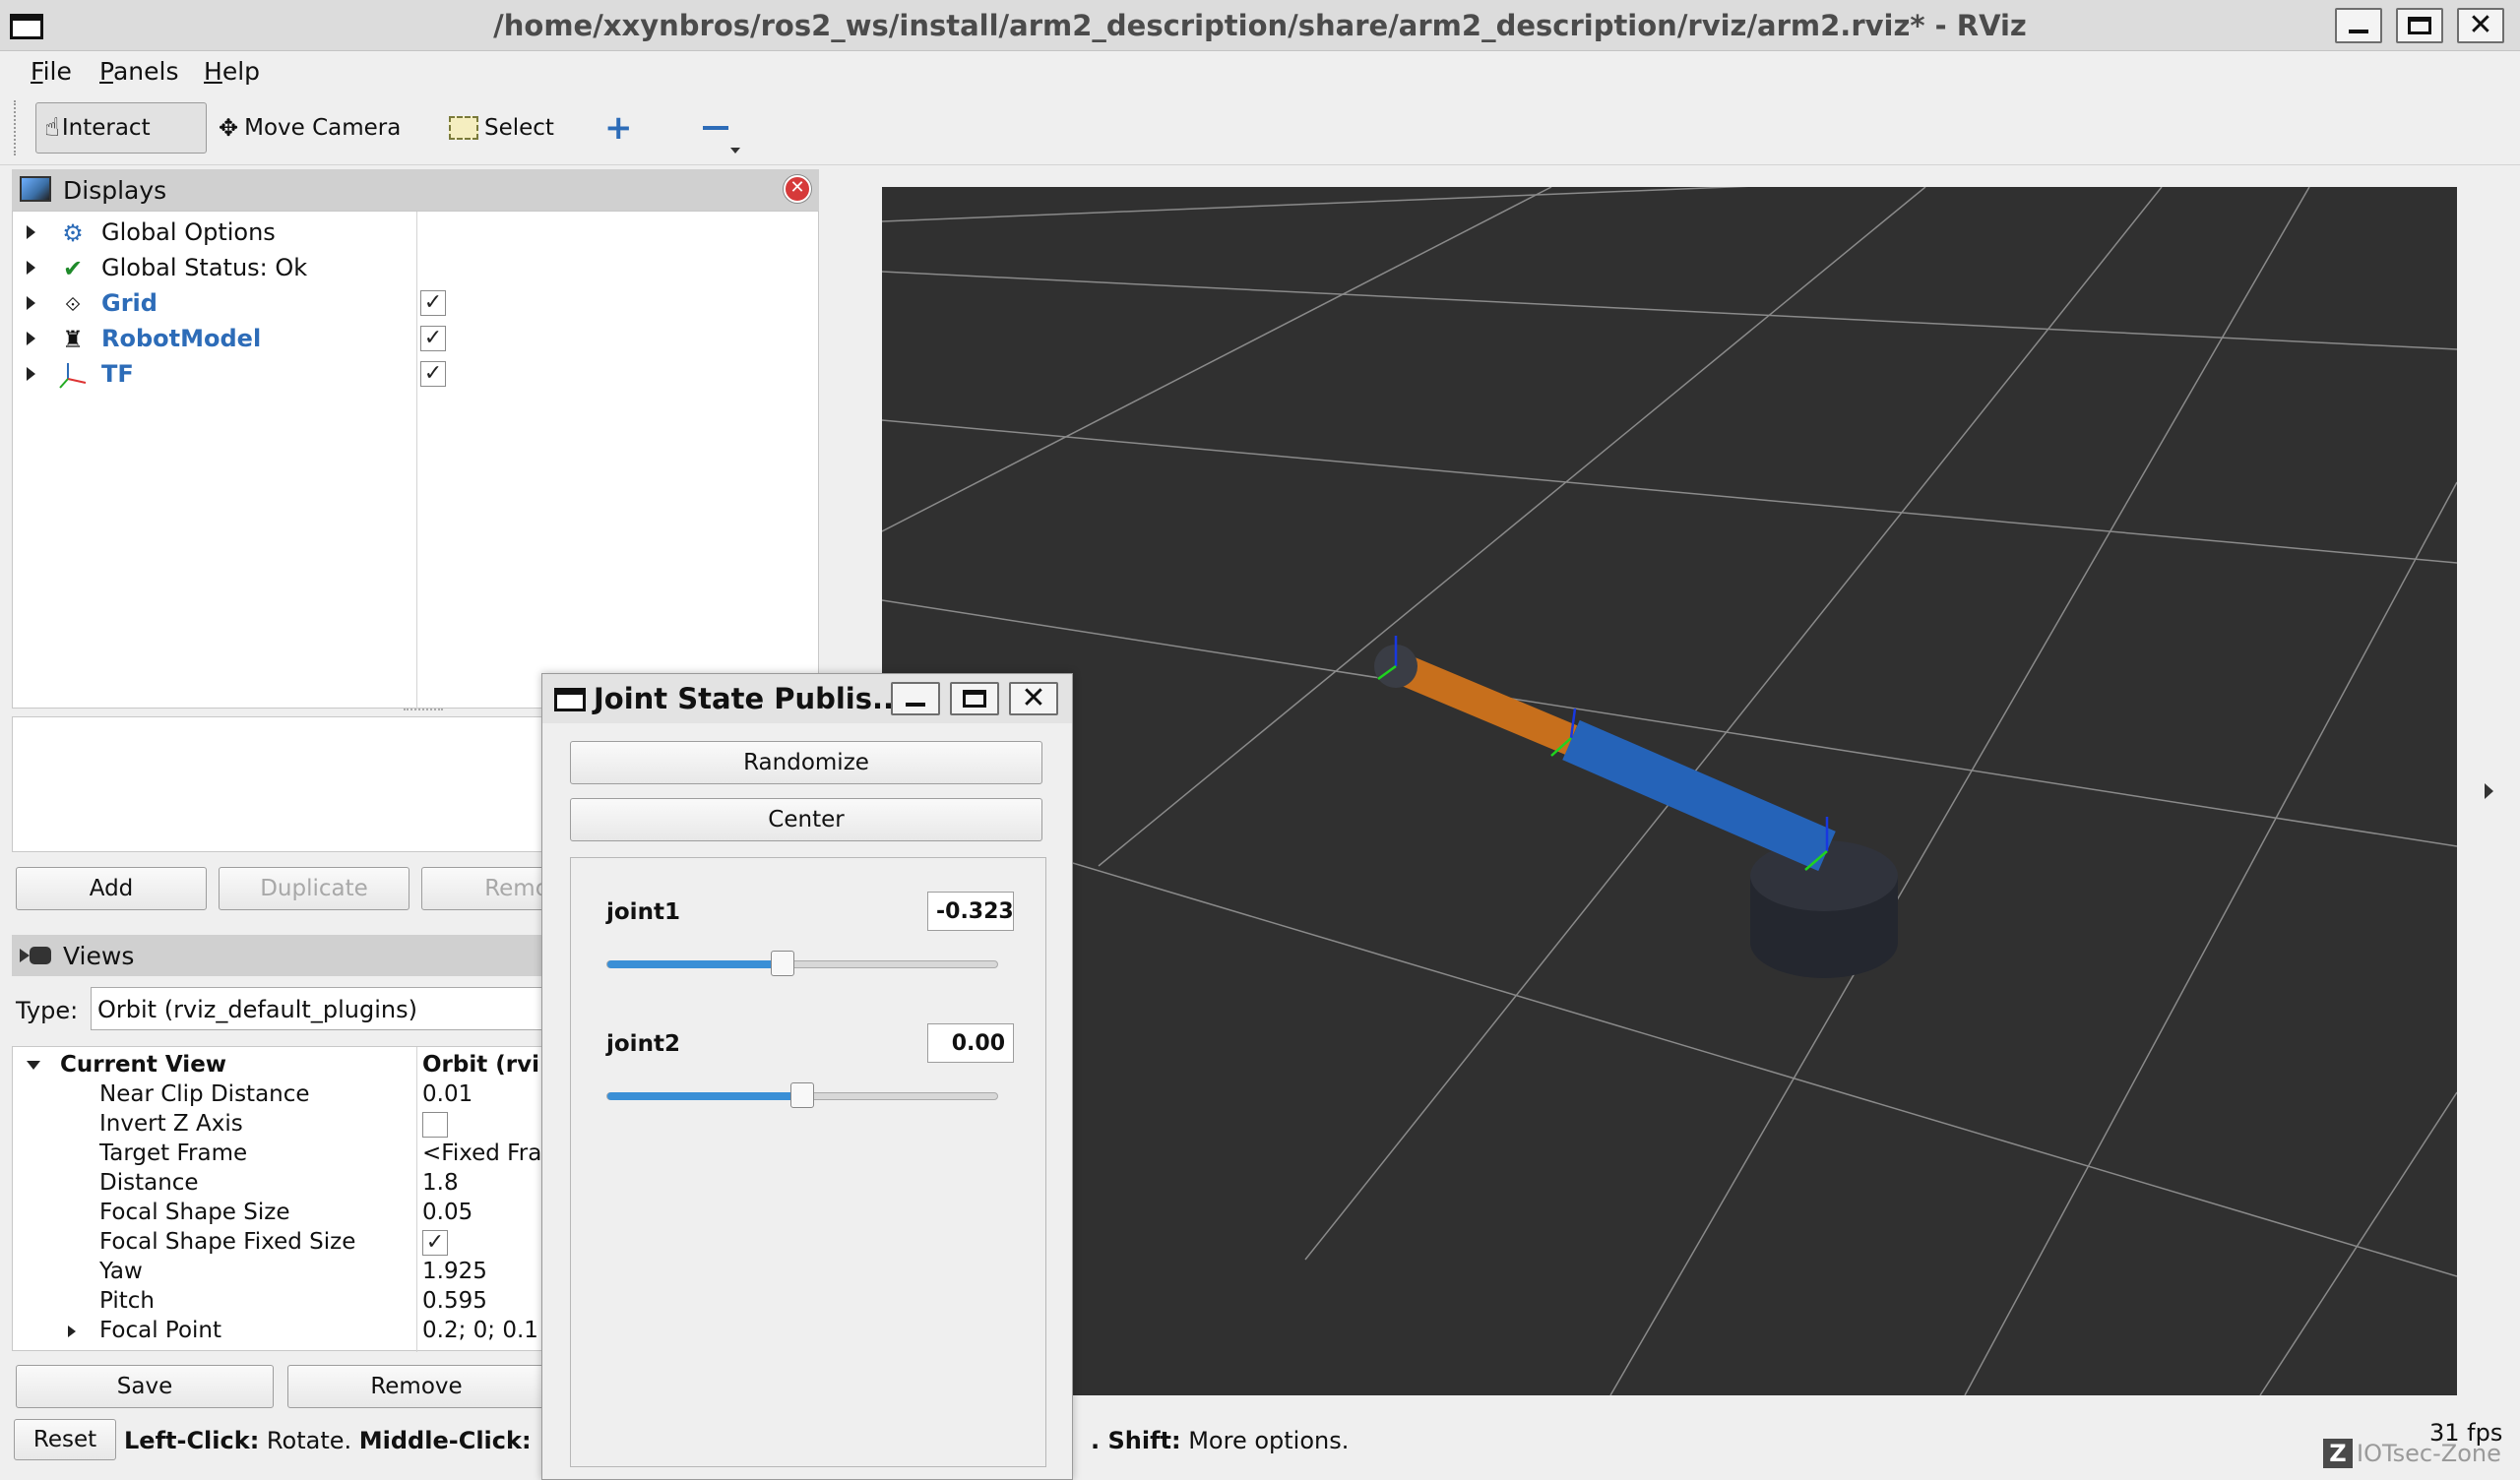 This screenshot has width=2520, height=1480. What do you see at coordinates (2489, 791) in the screenshot?
I see `expand-right-panel-icon` at bounding box center [2489, 791].